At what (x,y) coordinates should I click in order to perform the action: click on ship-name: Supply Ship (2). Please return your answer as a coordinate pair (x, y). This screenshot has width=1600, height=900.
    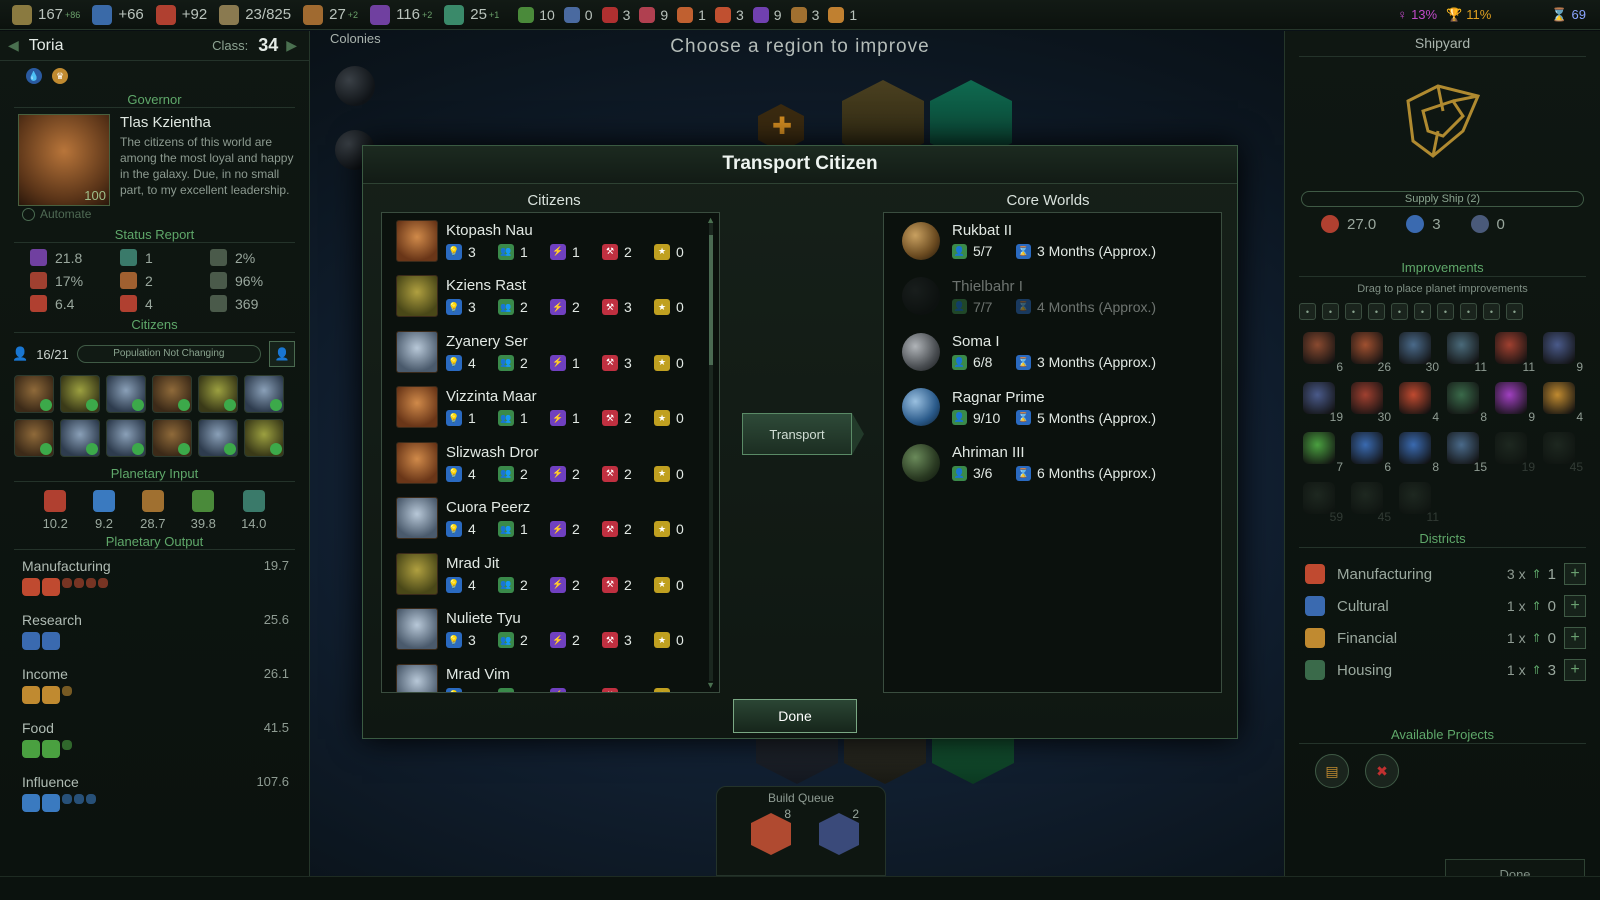
    Looking at the image, I should click on (1442, 199).